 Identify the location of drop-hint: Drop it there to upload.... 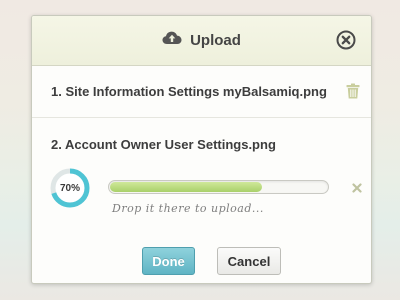
(188, 208).